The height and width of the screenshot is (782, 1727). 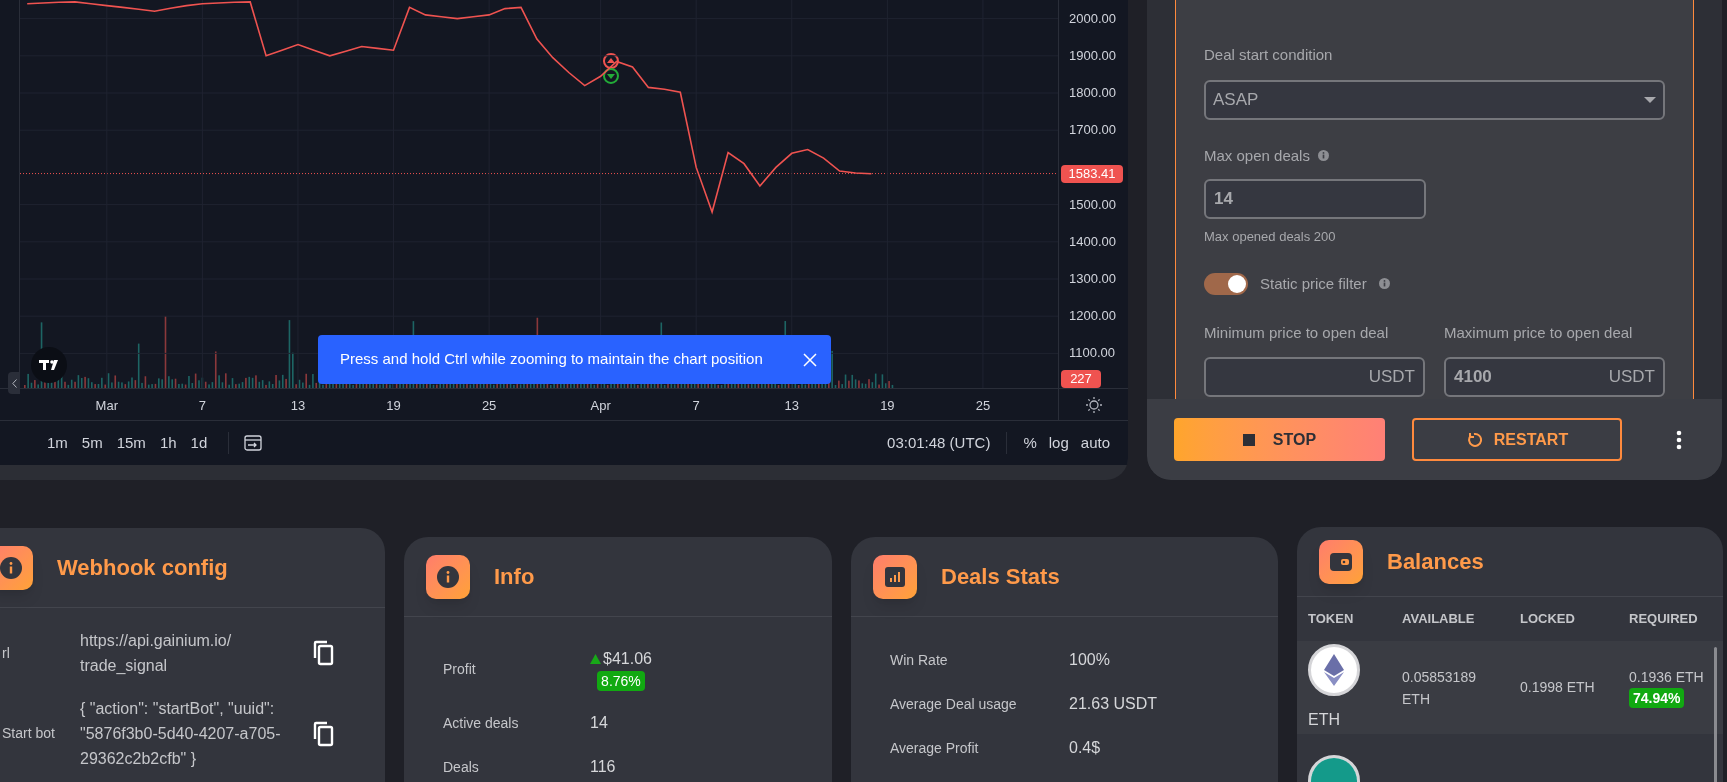 I want to click on stat-value: $41.06, so click(x=627, y=659).